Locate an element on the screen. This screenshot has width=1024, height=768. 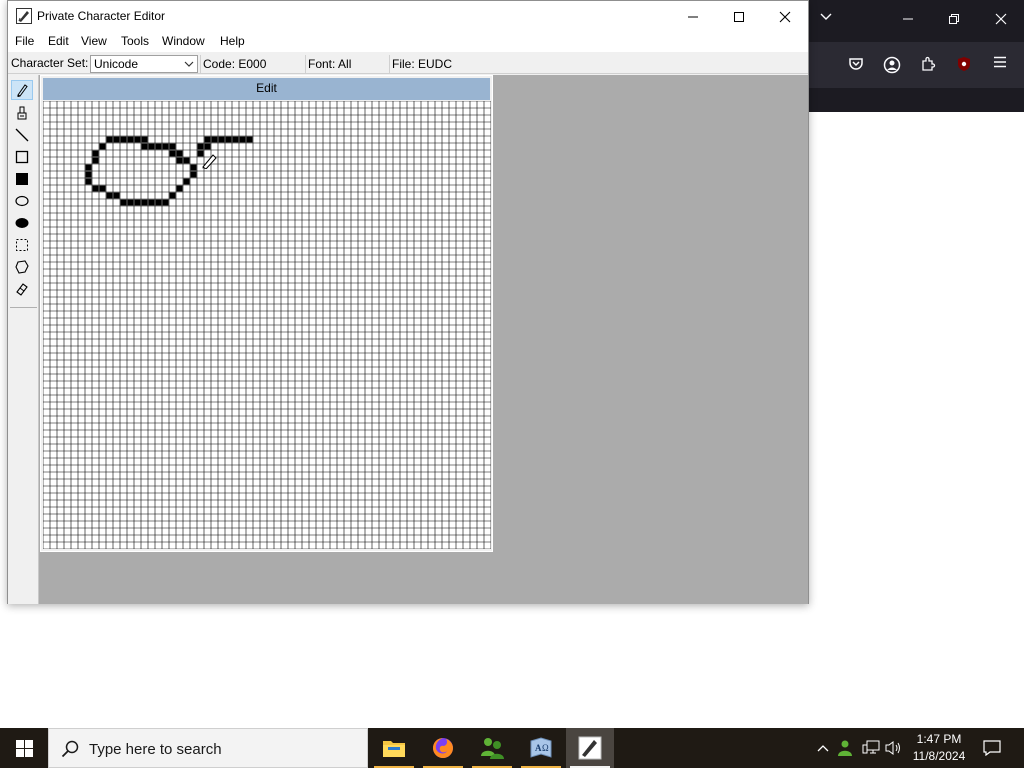
eraser-tool is located at coordinates (22, 289).